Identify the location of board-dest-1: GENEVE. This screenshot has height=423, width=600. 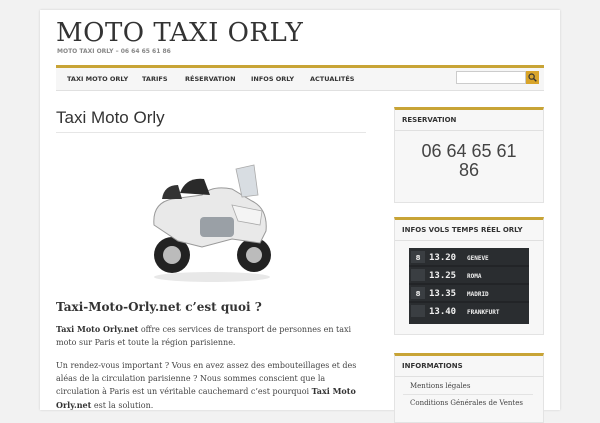
(478, 258).